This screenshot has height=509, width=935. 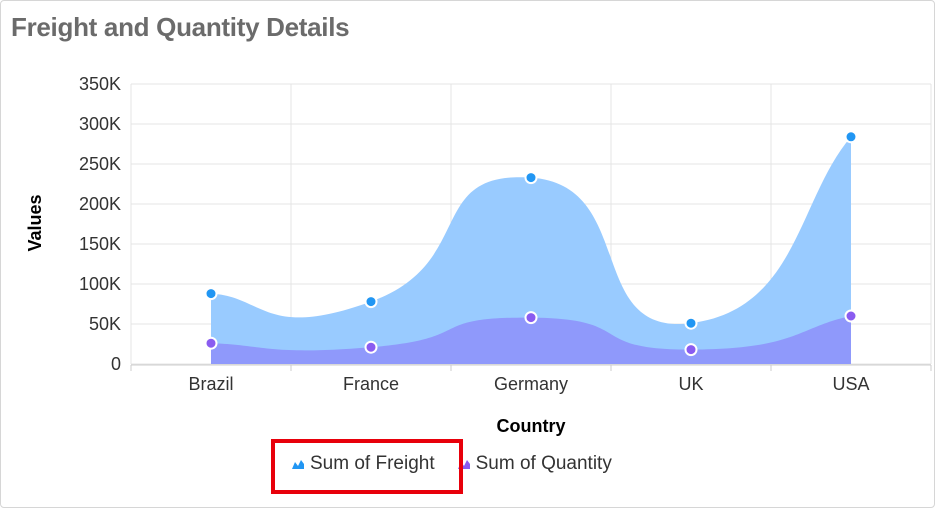 What do you see at coordinates (100, 284) in the screenshot?
I see `y-tick-label: 100K` at bounding box center [100, 284].